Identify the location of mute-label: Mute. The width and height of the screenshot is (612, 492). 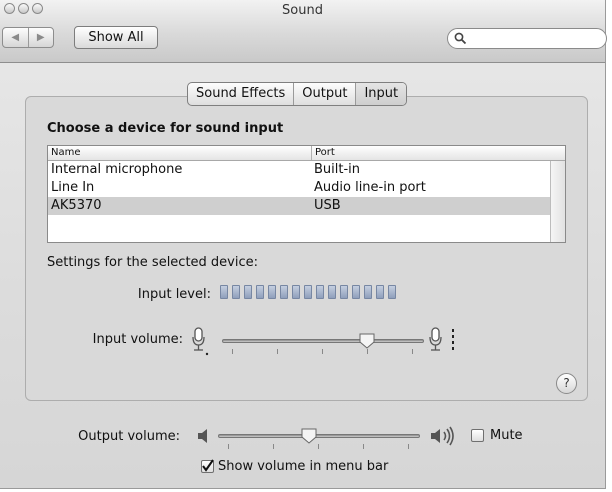
(506, 435).